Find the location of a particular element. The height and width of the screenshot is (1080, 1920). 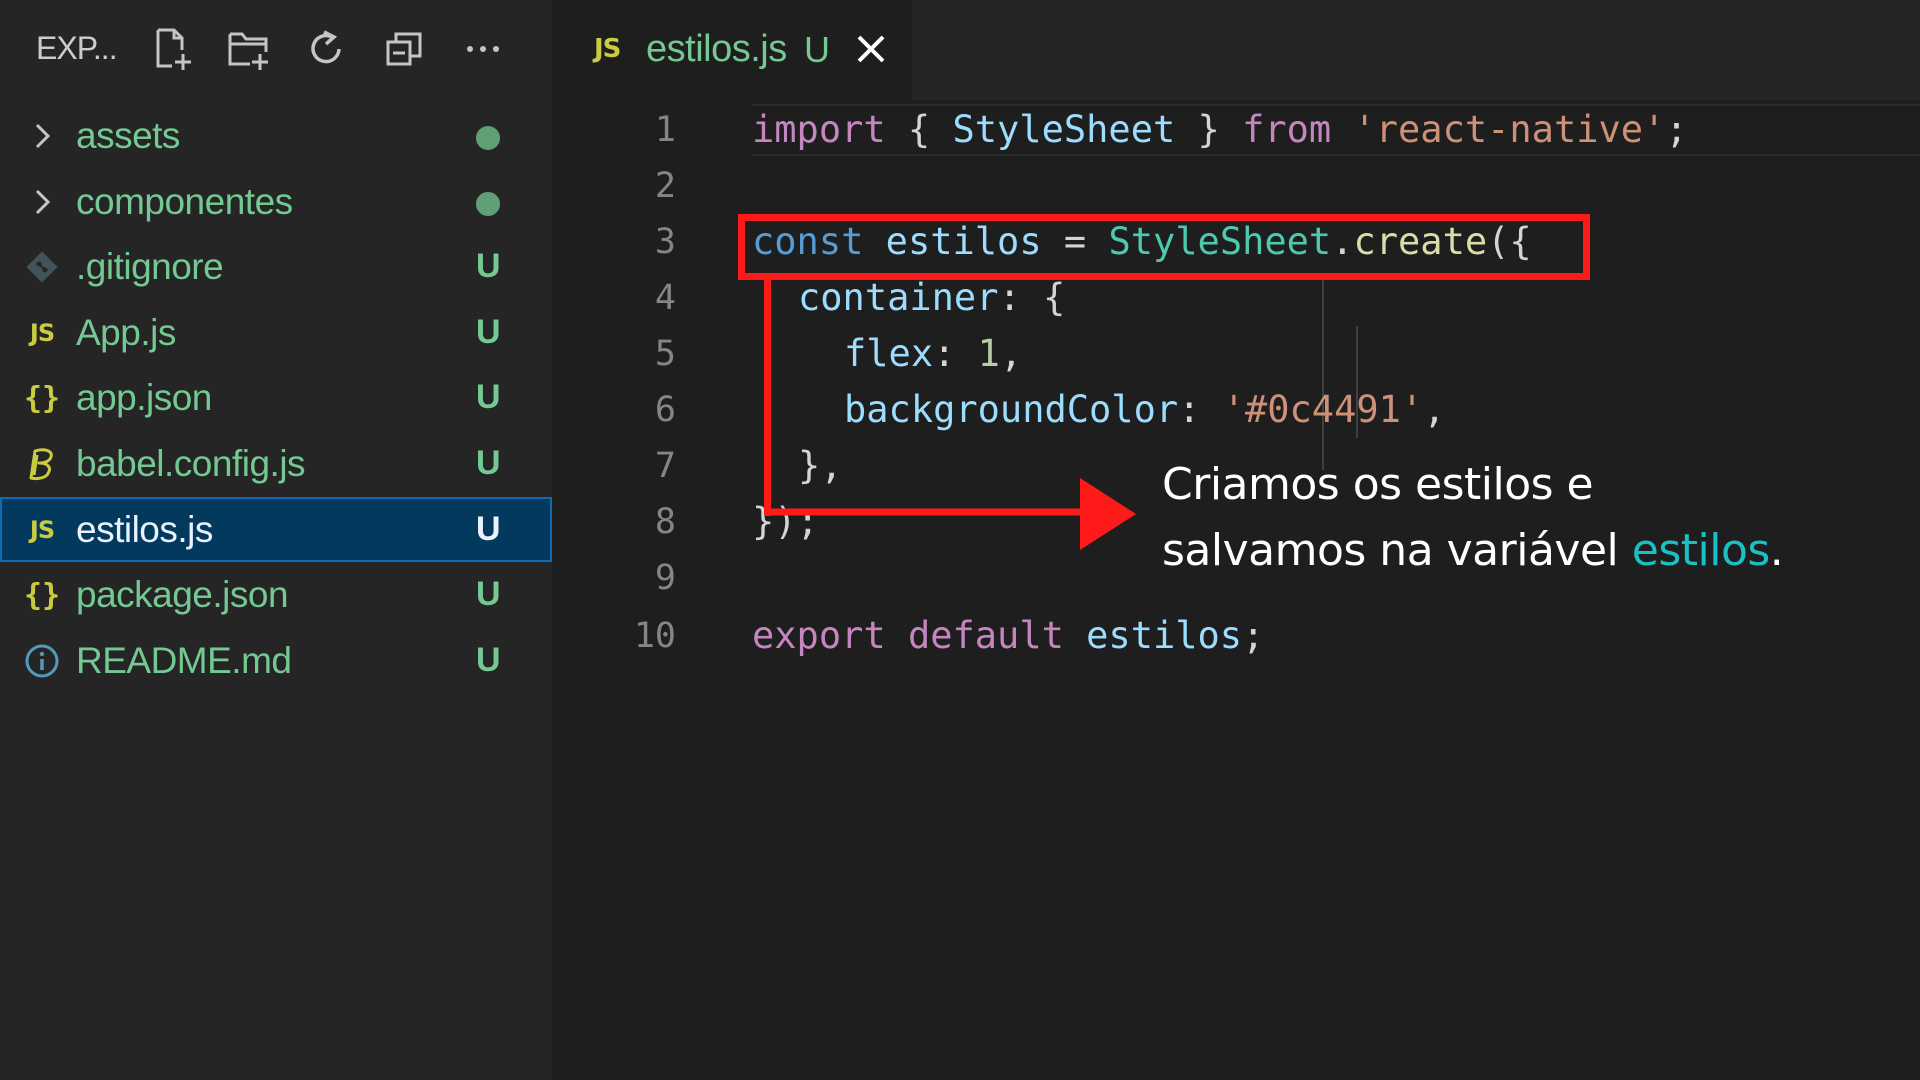

close-tab-button is located at coordinates (871, 49).